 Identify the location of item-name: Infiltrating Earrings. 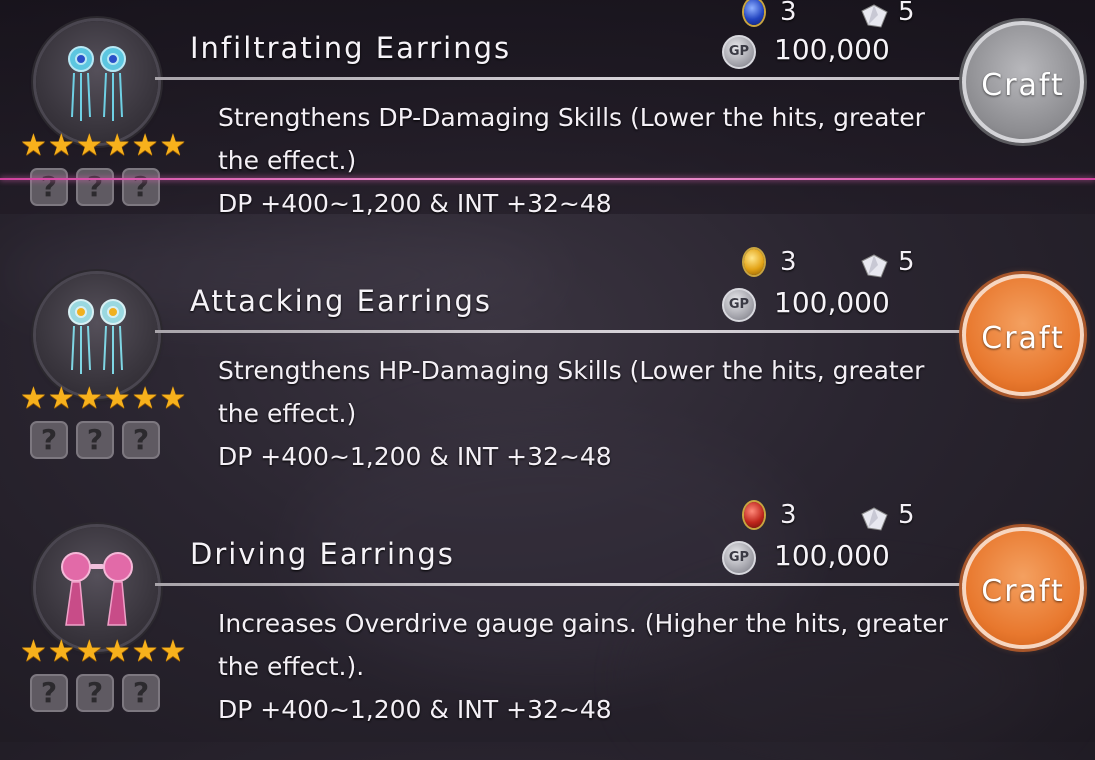
(351, 48).